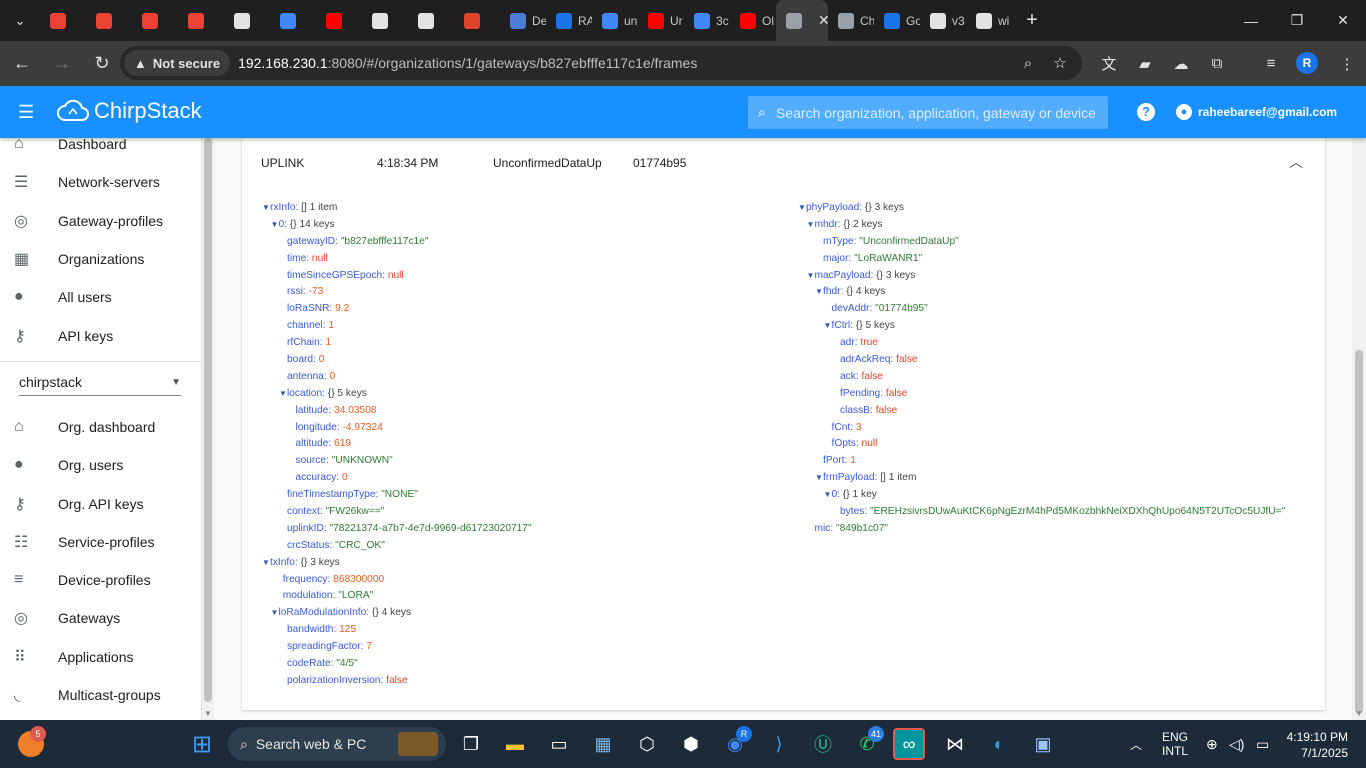  What do you see at coordinates (100, 465) in the screenshot?
I see `sidebar-item-org-users: ● Org. users` at bounding box center [100, 465].